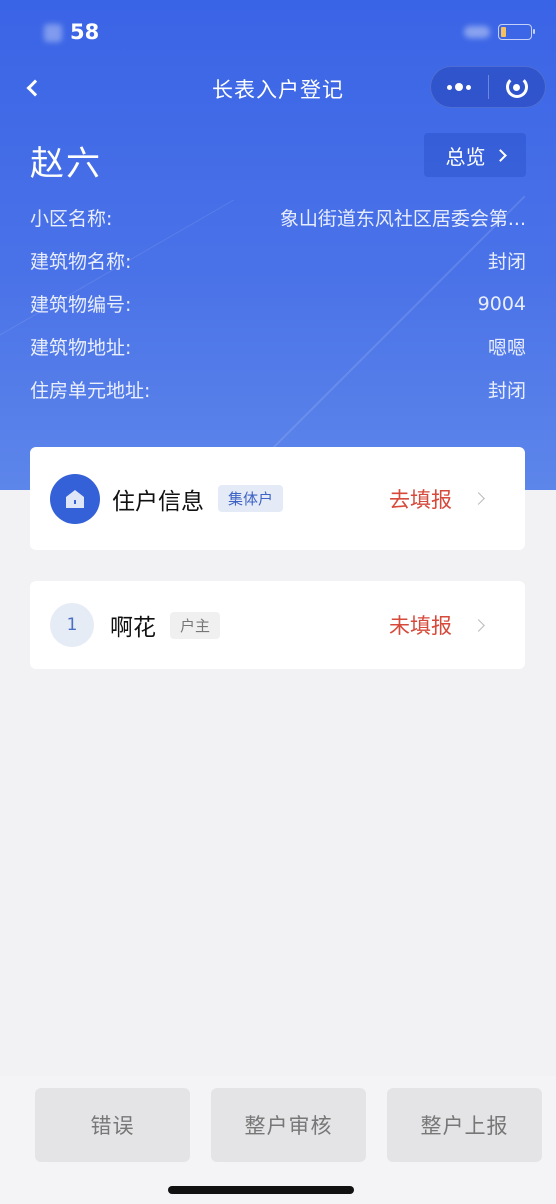 Image resolution: width=556 pixels, height=1204 pixels. Describe the element at coordinates (81, 348) in the screenshot. I see `info-label: 建筑物地址:` at that location.